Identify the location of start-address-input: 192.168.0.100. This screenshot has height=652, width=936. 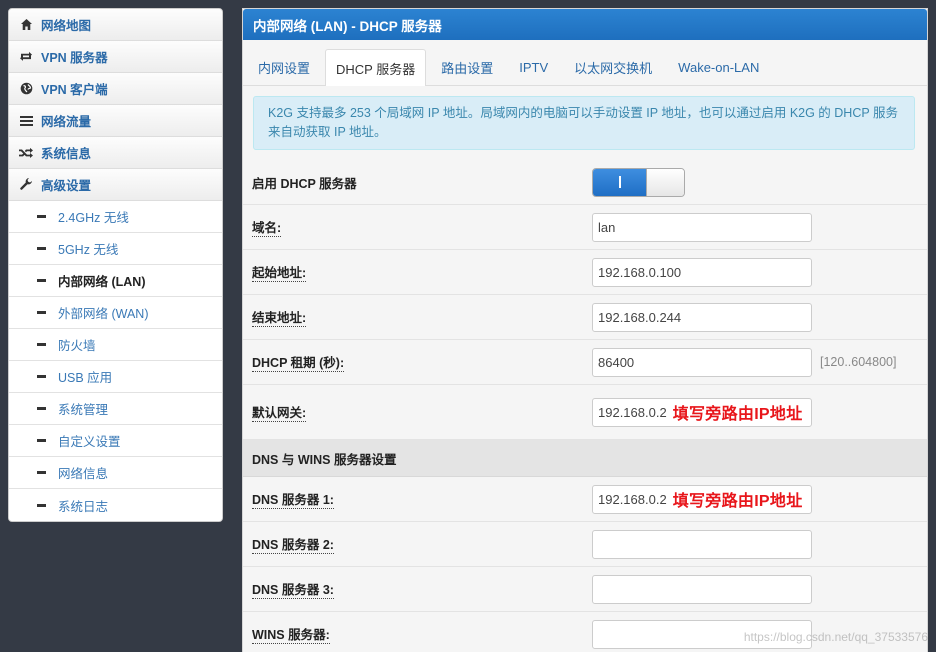
(702, 272).